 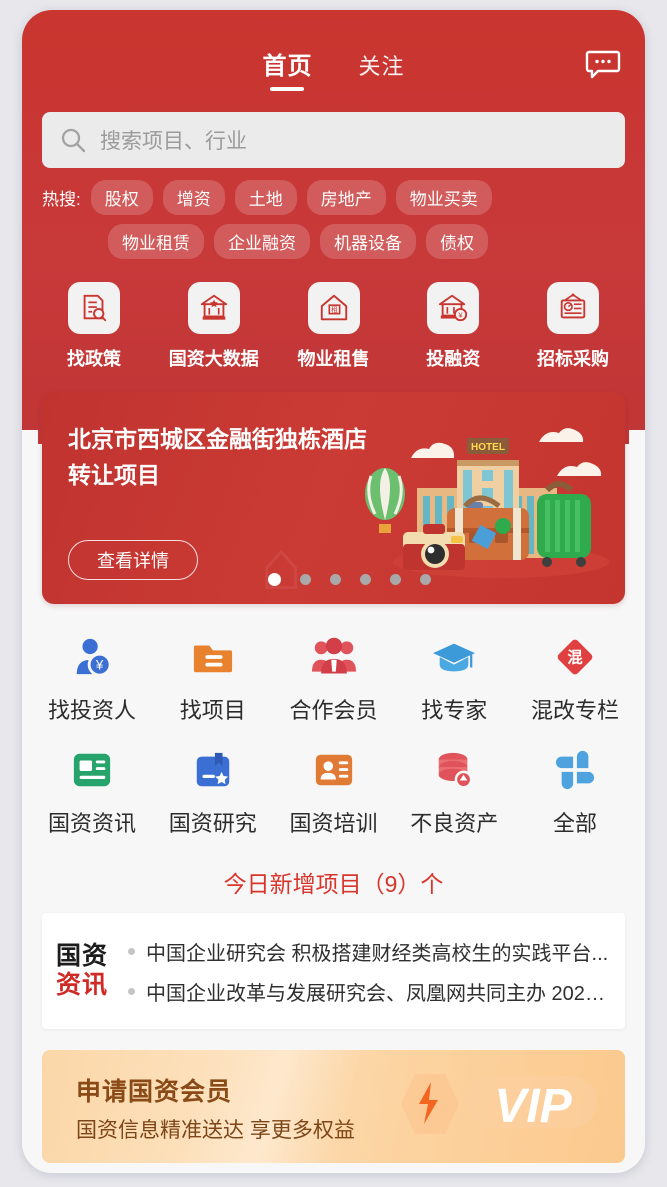 I want to click on coin-stack-icon, so click(x=454, y=770).